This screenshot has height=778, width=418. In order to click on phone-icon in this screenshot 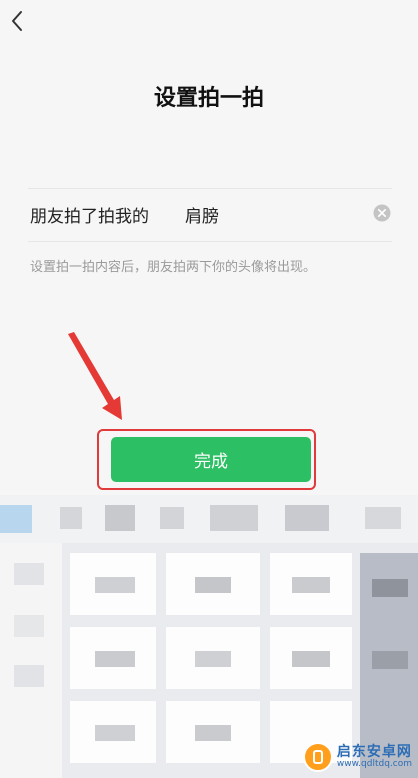, I will do `click(317, 757)`.